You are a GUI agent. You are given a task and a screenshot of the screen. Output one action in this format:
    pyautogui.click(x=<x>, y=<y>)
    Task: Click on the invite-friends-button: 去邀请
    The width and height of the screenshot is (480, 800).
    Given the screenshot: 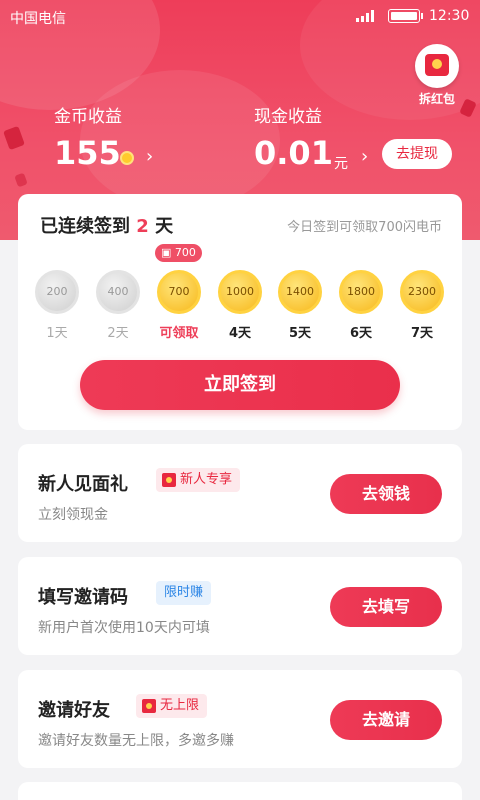 What is the action you would take?
    pyautogui.click(x=386, y=720)
    